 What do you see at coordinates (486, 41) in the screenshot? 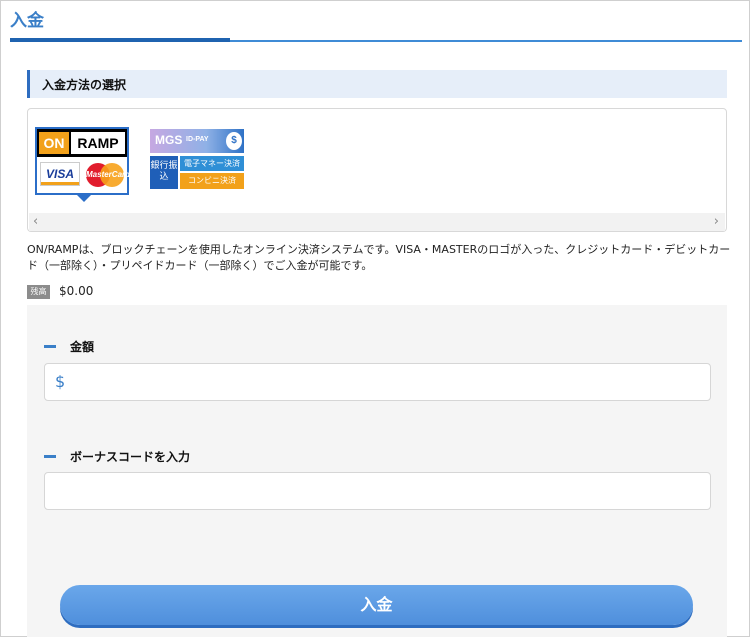
I see `title-underline-secondary` at bounding box center [486, 41].